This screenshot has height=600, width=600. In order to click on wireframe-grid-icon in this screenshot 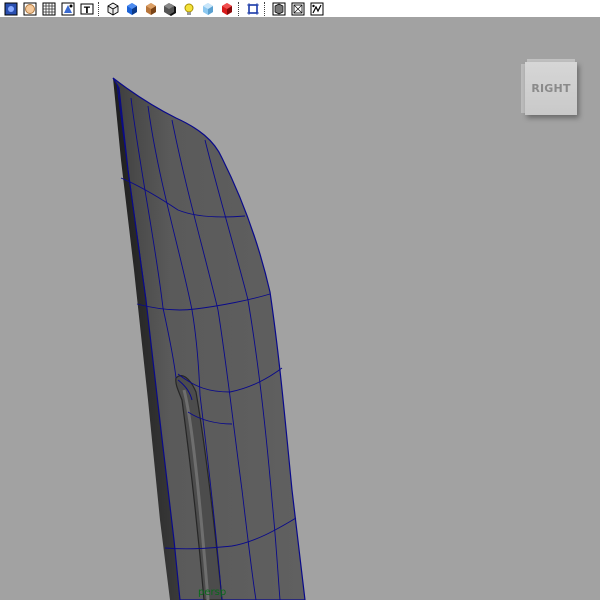, I will do `click(48, 9)`.